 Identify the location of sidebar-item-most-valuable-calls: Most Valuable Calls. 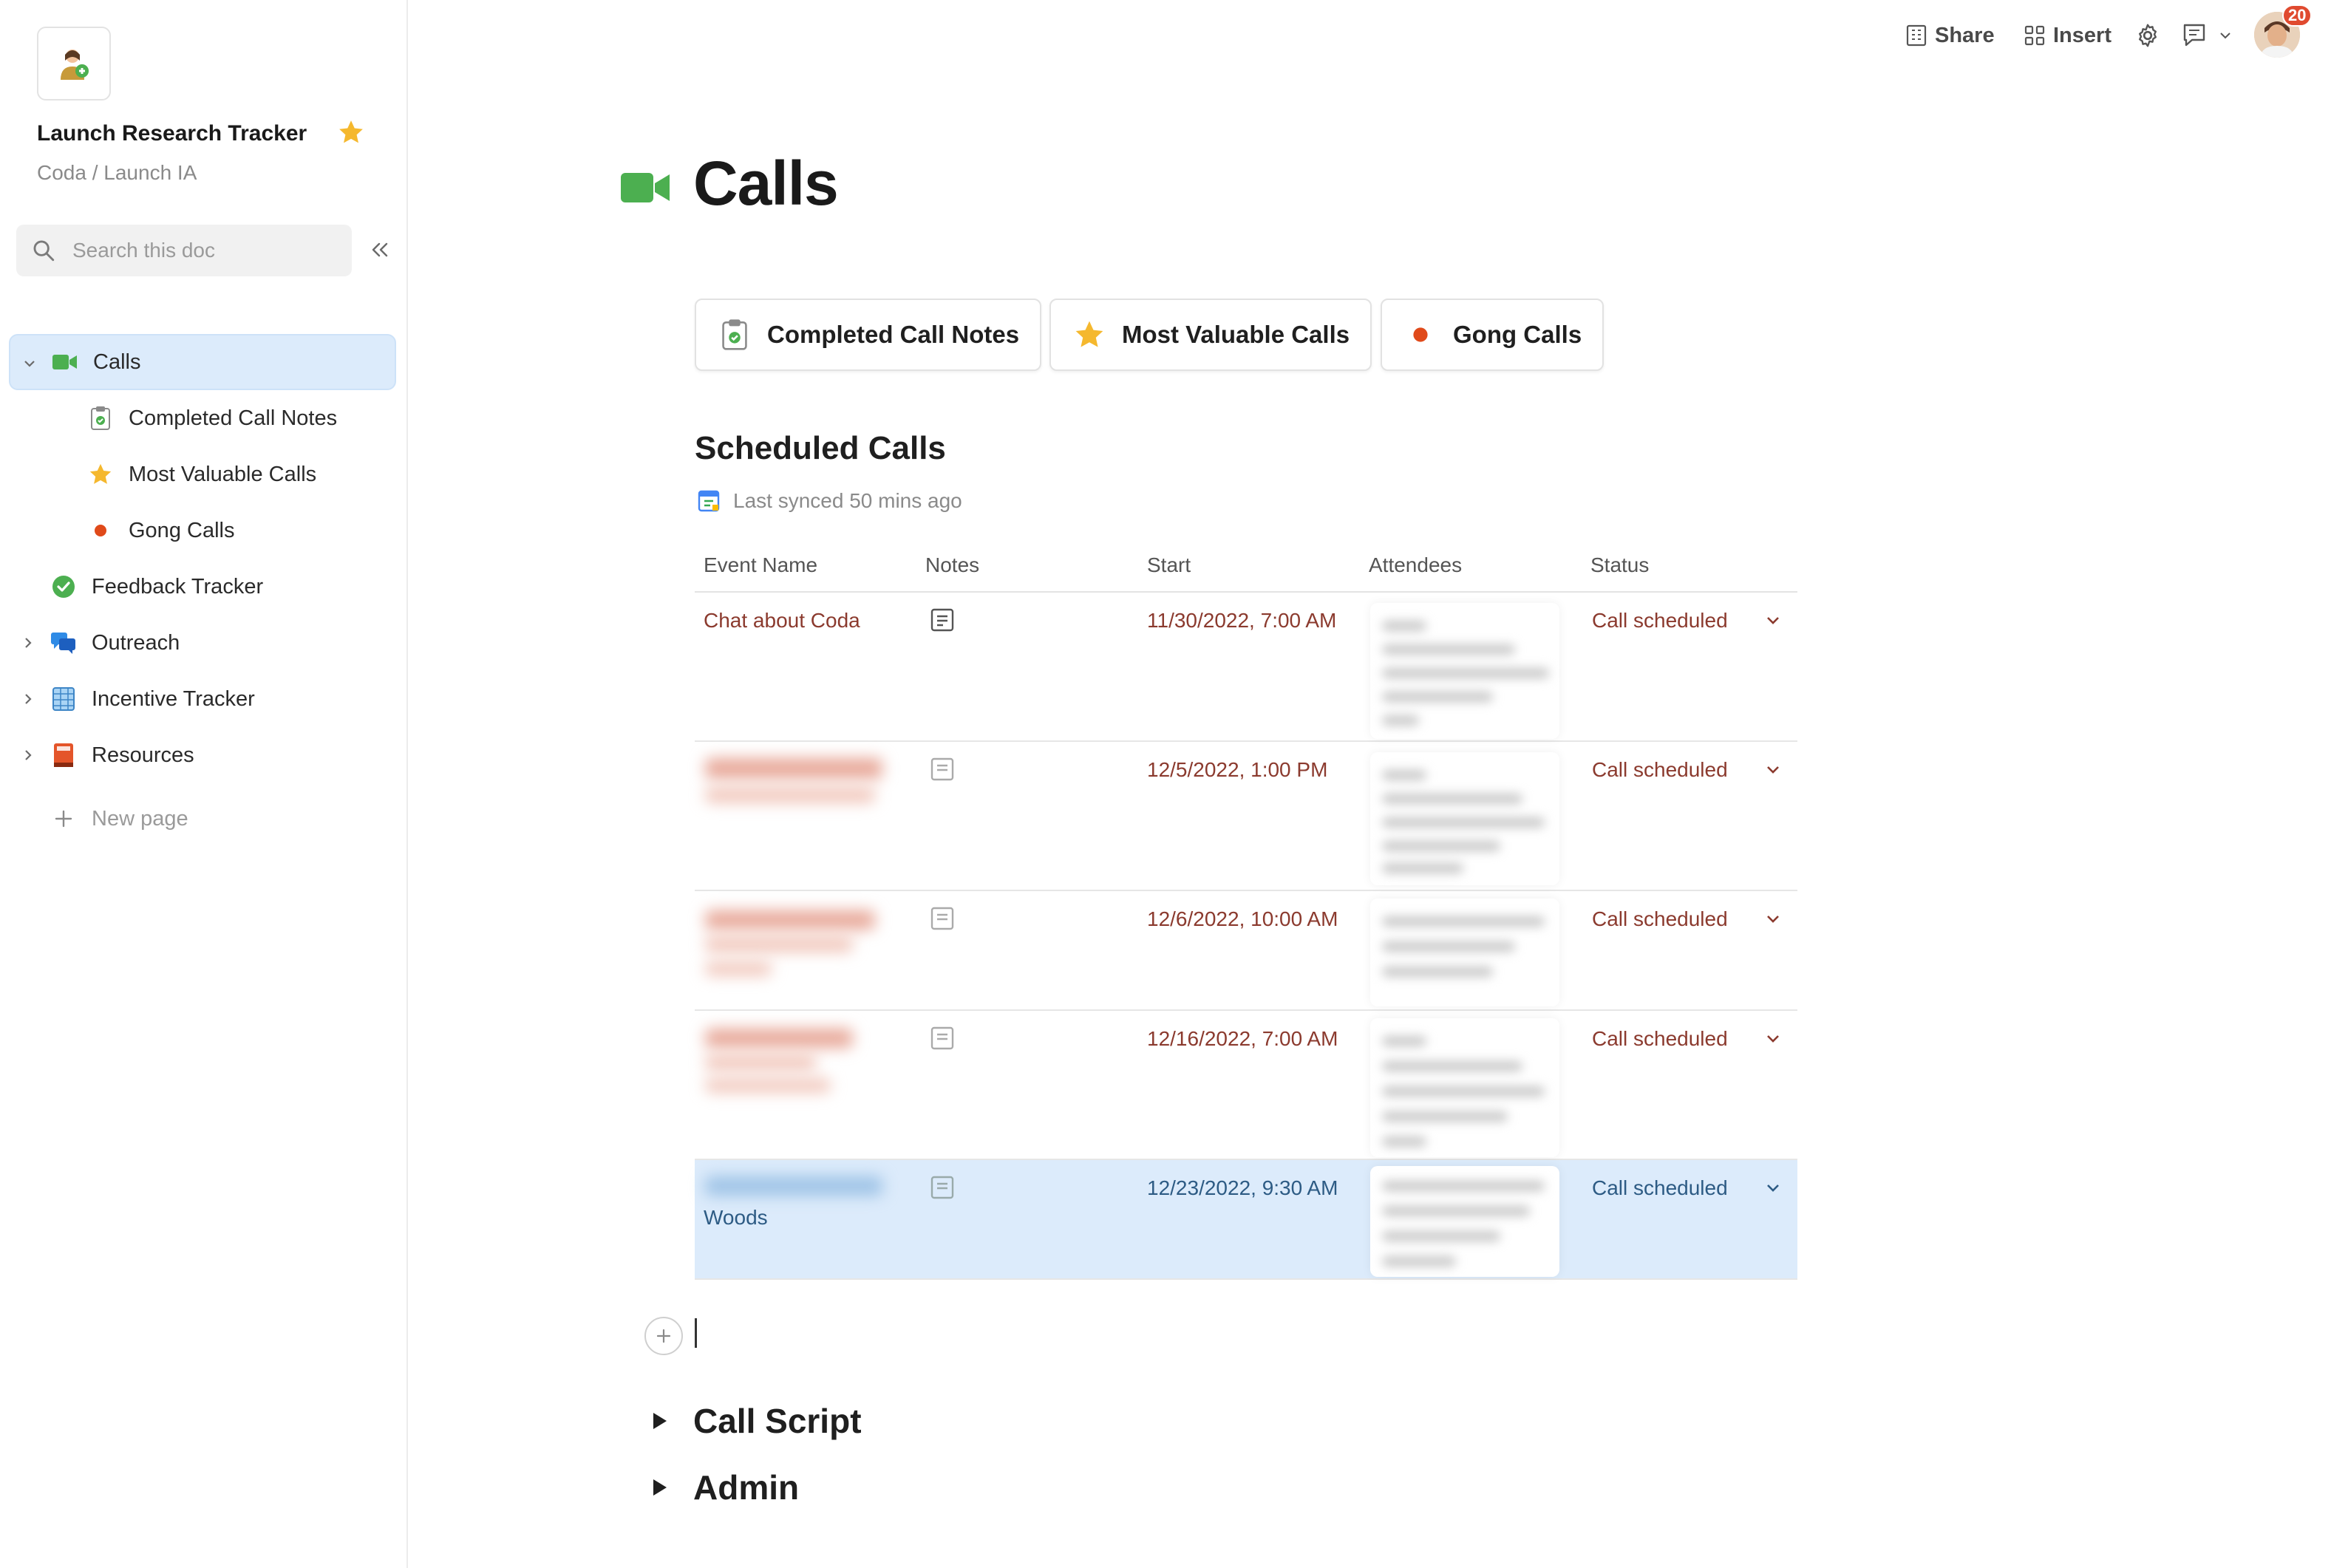
(202, 474).